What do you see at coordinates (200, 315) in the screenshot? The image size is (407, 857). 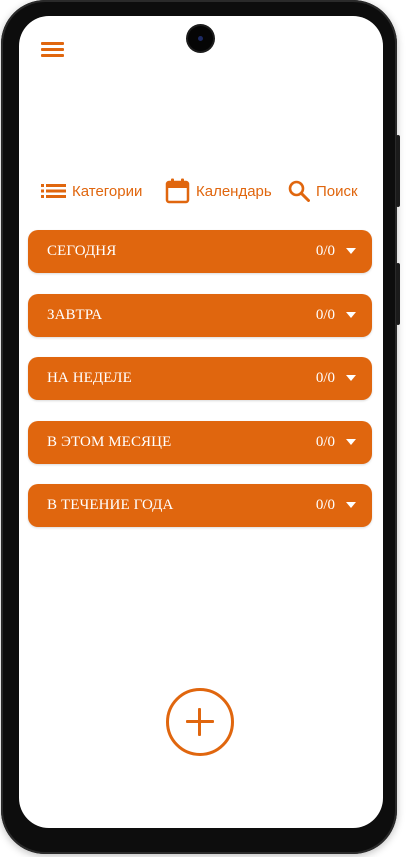 I see `section-tomorrow: ЗАВТРА 0/0` at bounding box center [200, 315].